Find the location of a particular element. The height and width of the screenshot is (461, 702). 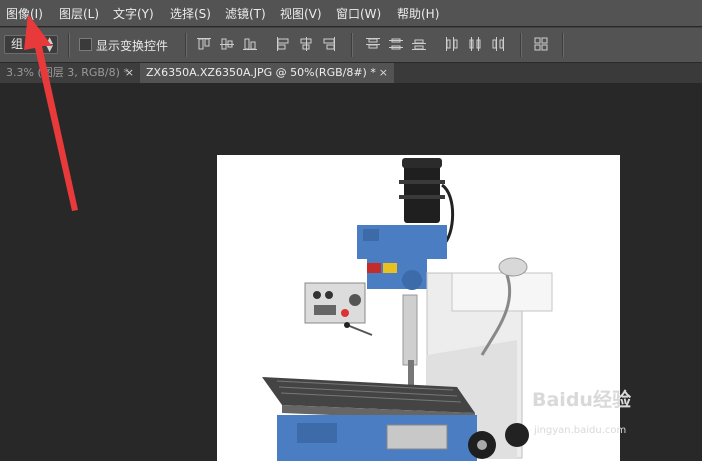

watermark-logo: Baidu经验 is located at coordinates (581, 400).